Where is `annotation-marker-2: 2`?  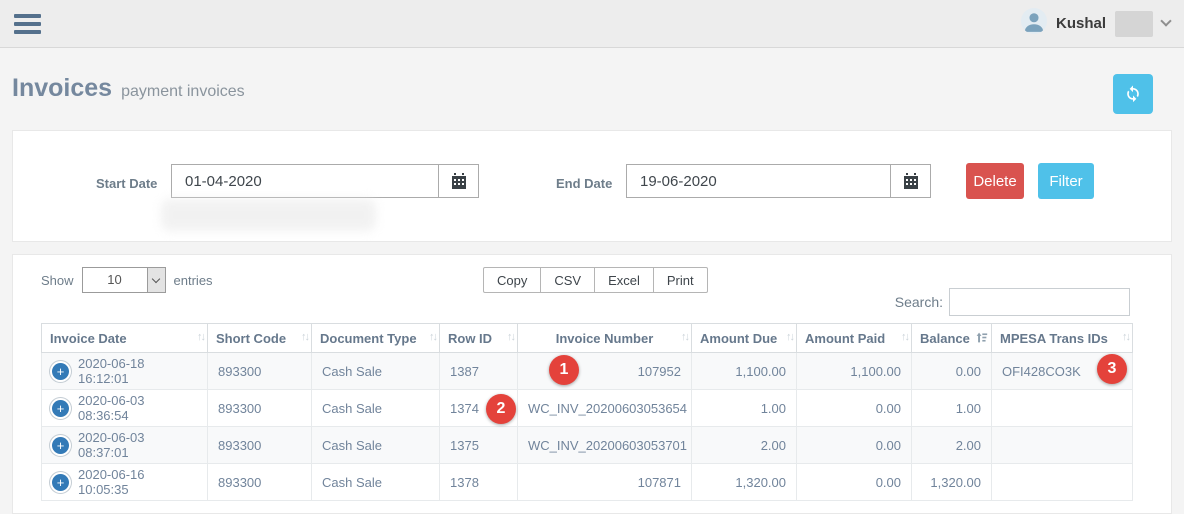
annotation-marker-2: 2 is located at coordinates (501, 409).